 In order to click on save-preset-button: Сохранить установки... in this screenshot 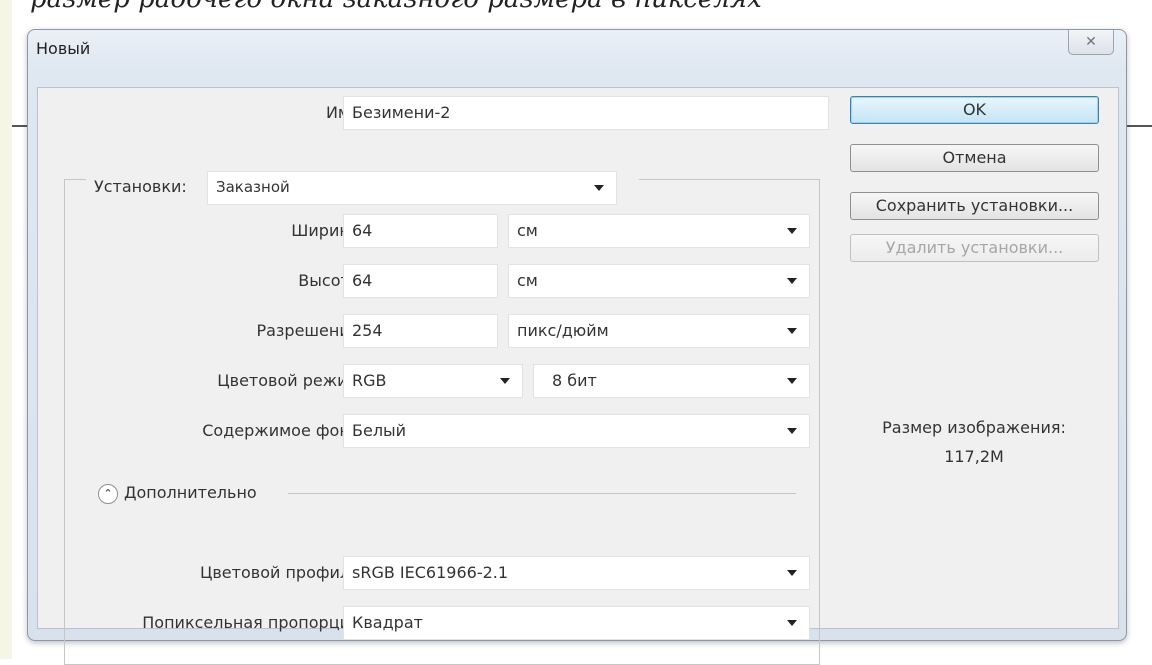, I will do `click(974, 206)`.